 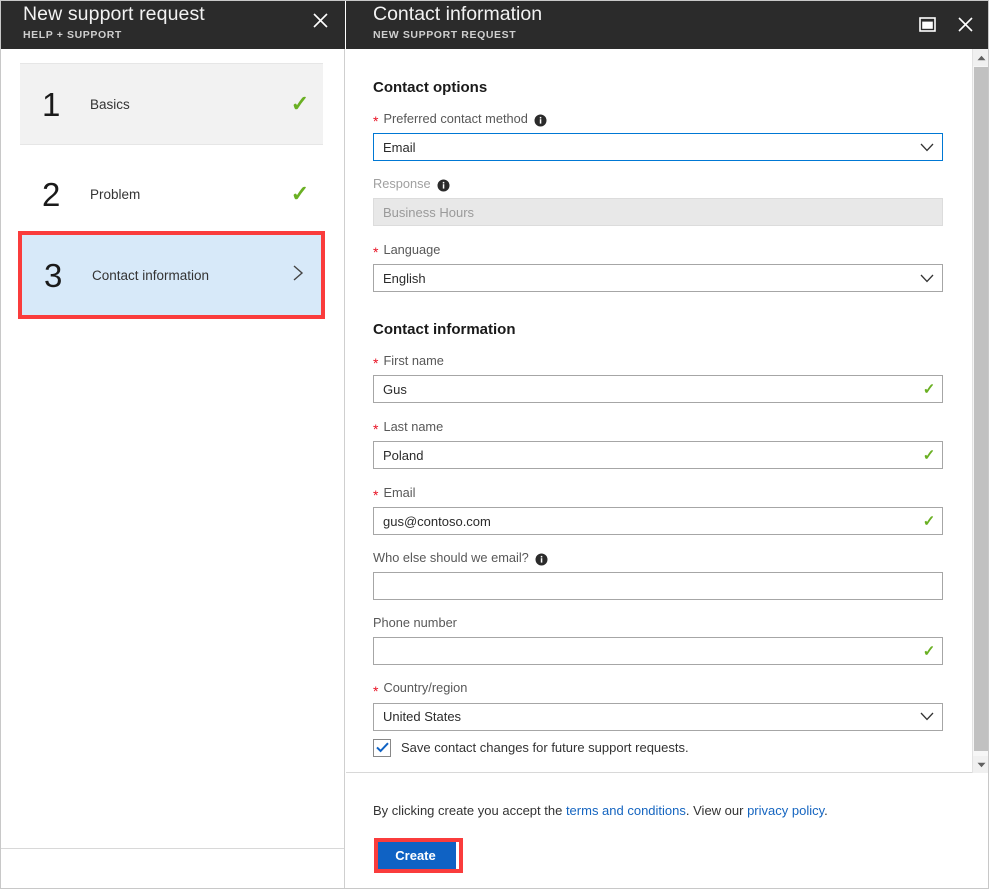 I want to click on response-field: Business Hours, so click(x=658, y=212).